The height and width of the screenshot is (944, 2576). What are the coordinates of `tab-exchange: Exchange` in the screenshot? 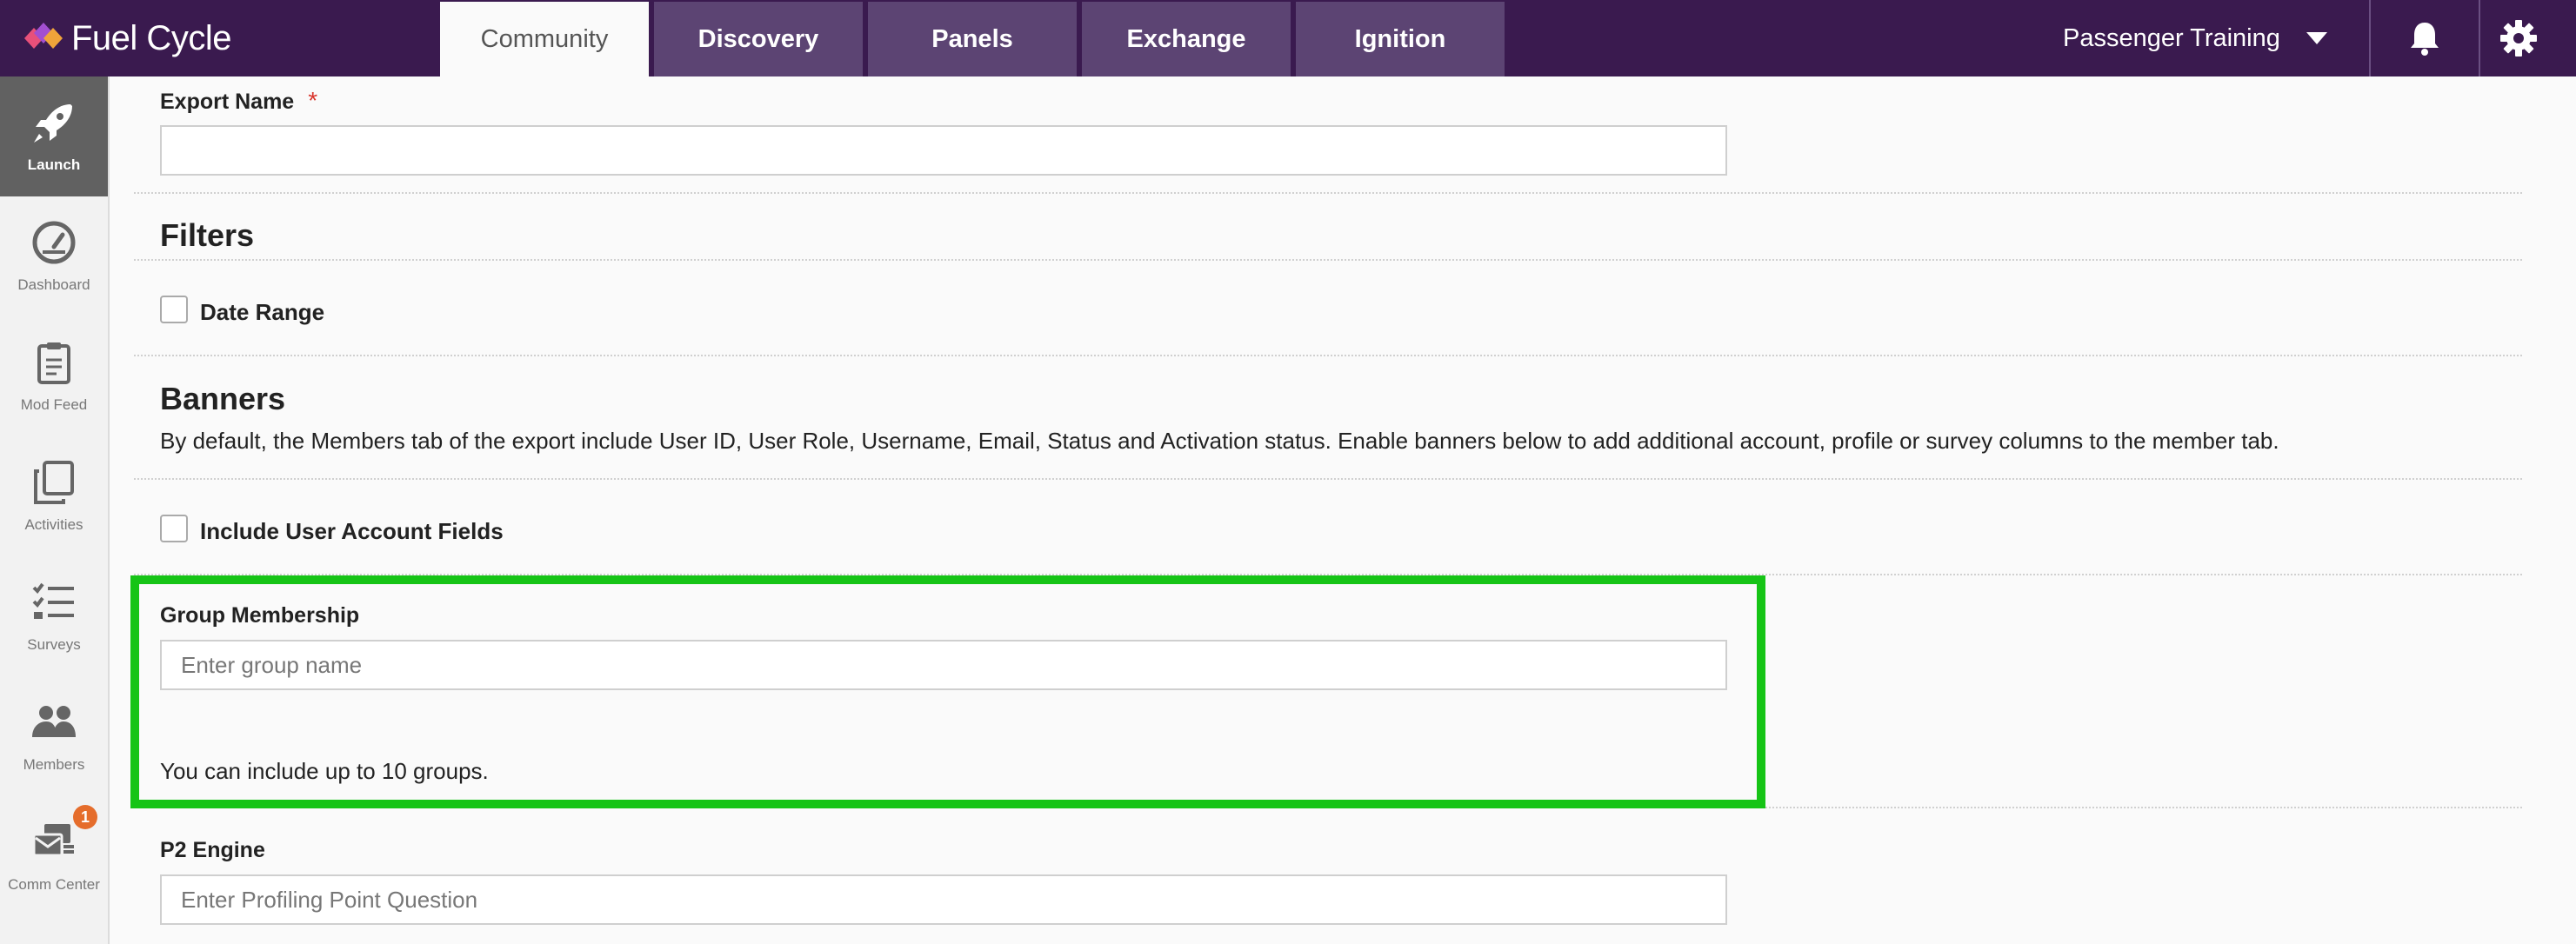 It's located at (1186, 39).